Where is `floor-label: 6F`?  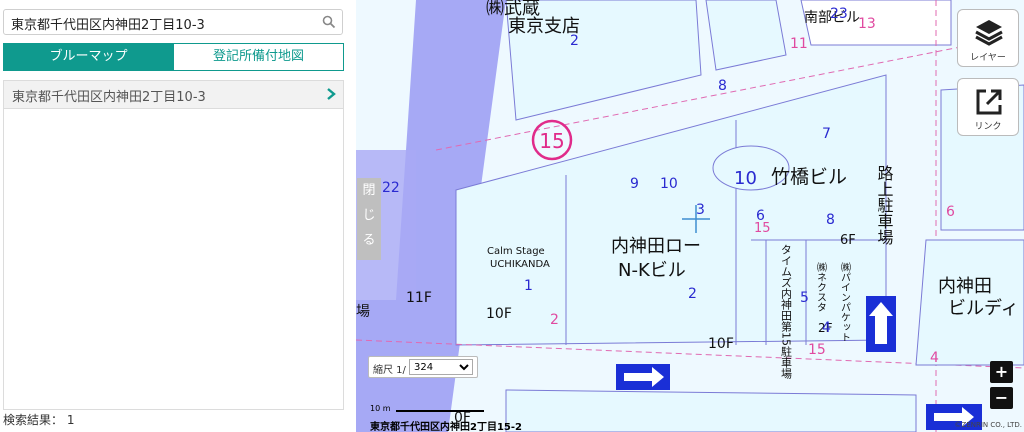 floor-label: 6F is located at coordinates (848, 240).